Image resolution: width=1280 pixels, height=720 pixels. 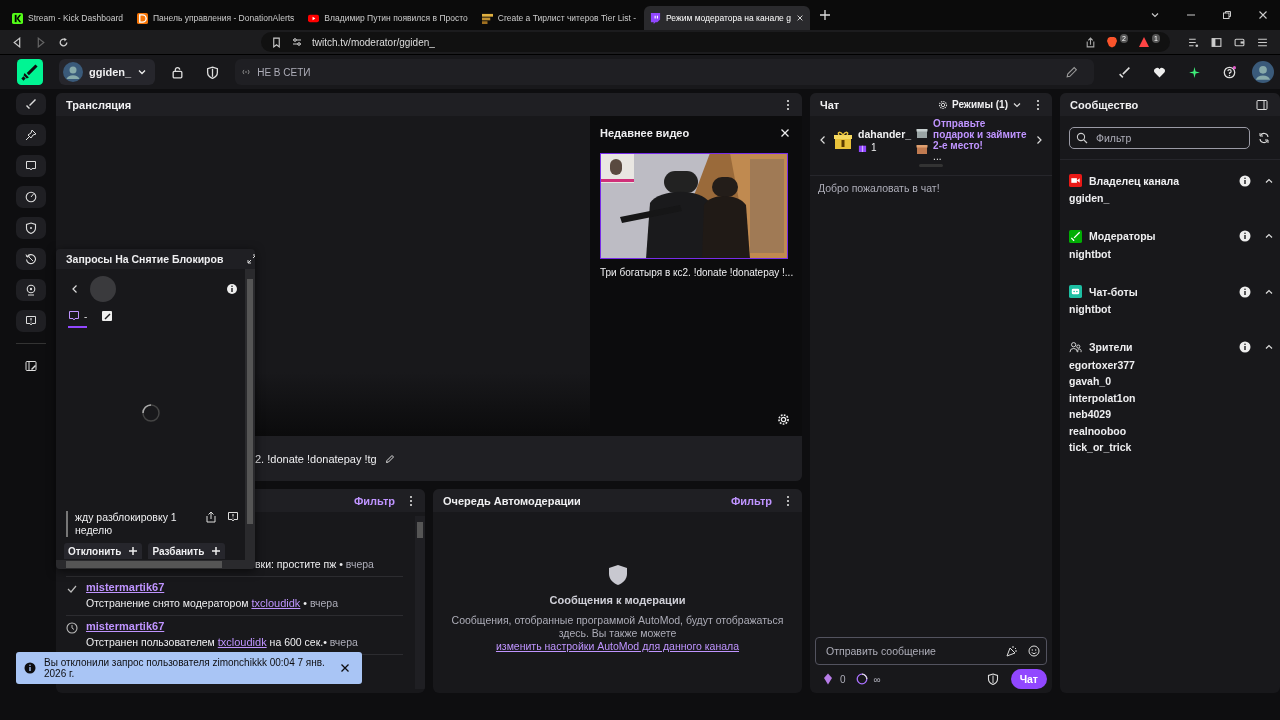 What do you see at coordinates (388, 18) in the screenshot?
I see `browser-tab: Владимир Путин появился в Просто` at bounding box center [388, 18].